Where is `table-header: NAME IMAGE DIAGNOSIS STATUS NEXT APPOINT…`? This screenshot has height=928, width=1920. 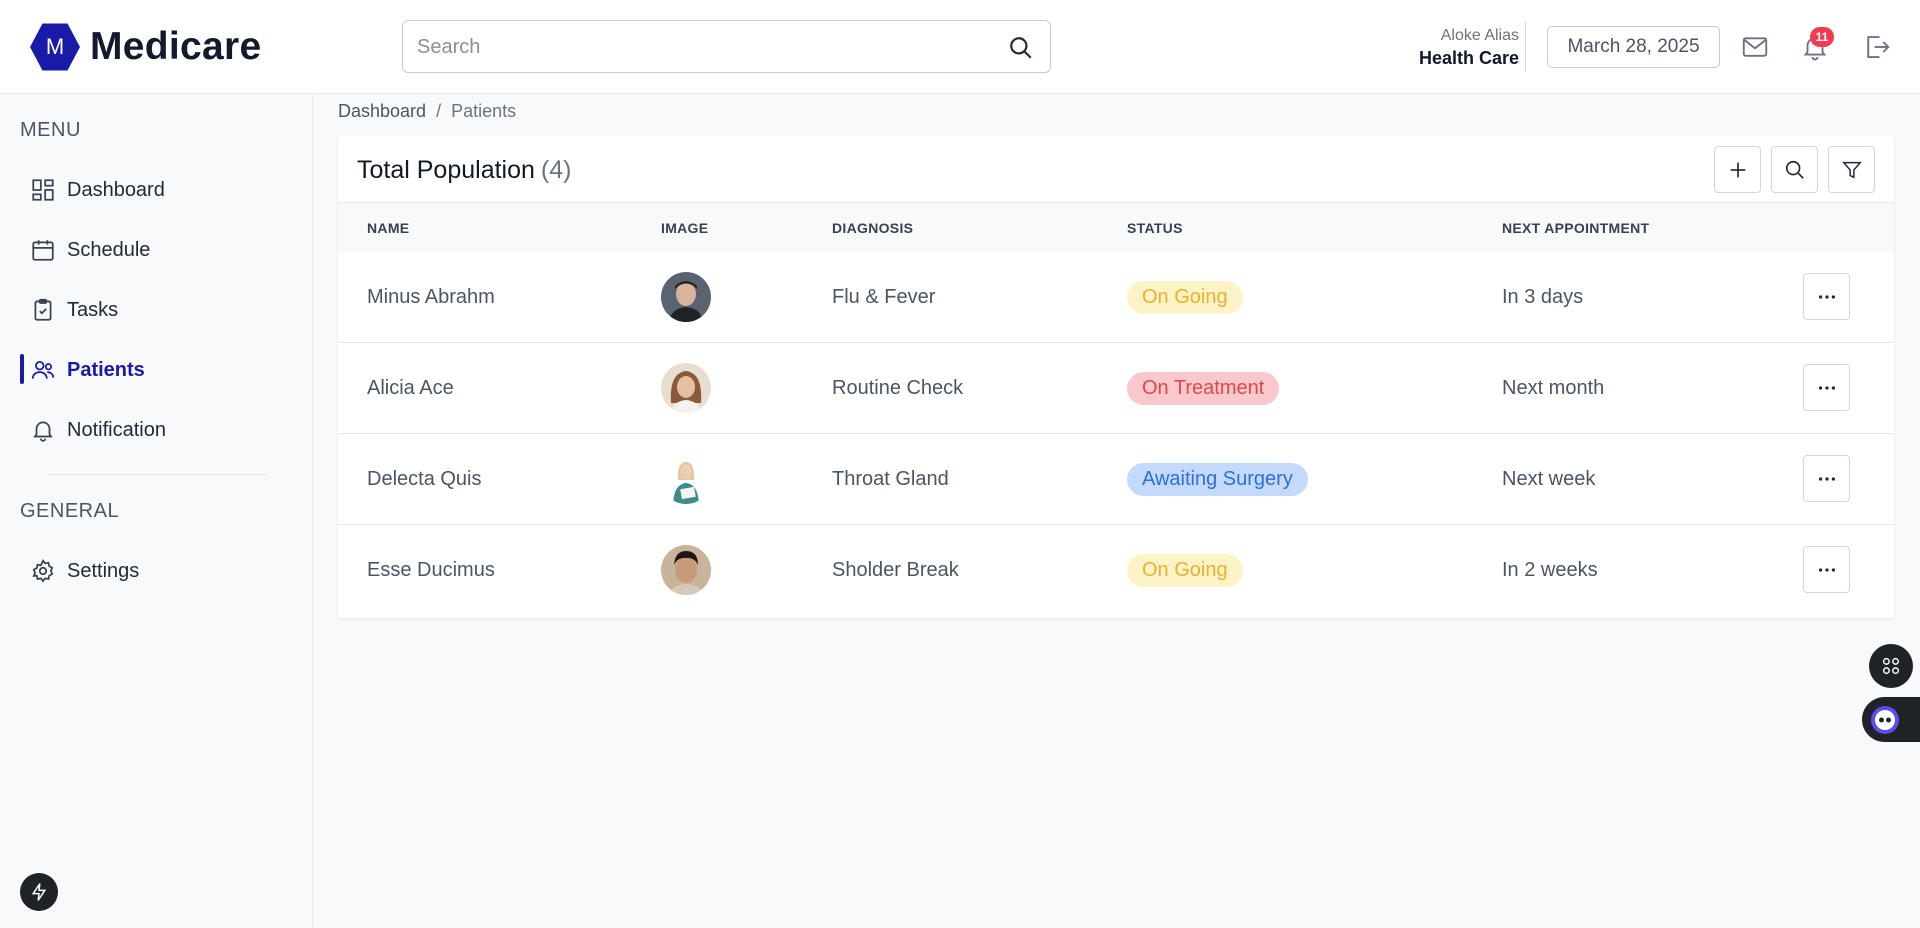
table-header: NAME IMAGE DIAGNOSIS STATUS NEXT APPOINT… is located at coordinates (1116, 227).